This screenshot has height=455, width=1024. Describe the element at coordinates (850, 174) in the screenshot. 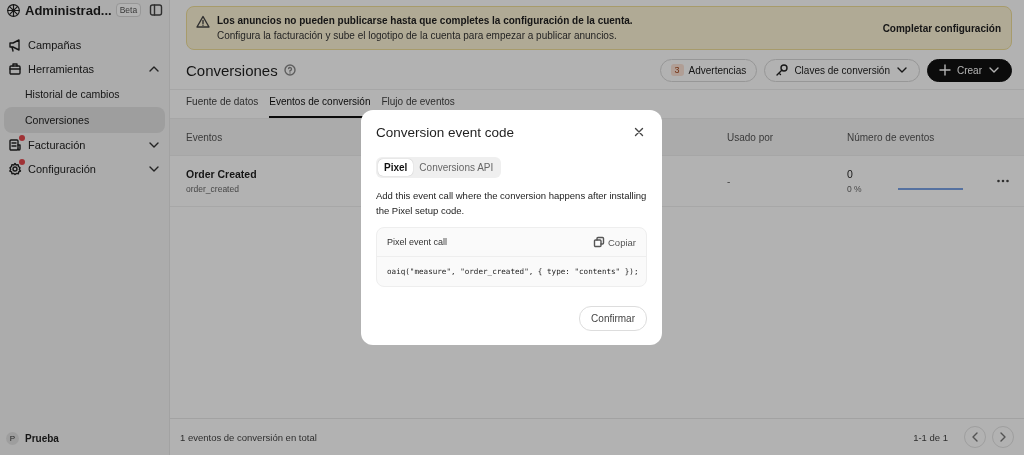

I see `event-count: 0` at that location.